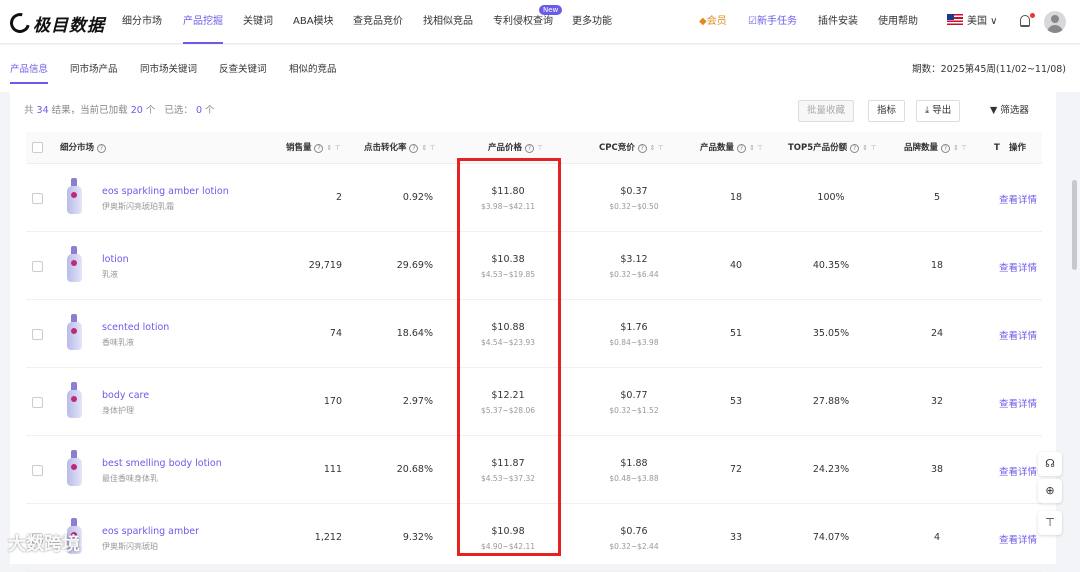  Describe the element at coordinates (713, 22) in the screenshot. I see `vip-link: ◆会员` at that location.